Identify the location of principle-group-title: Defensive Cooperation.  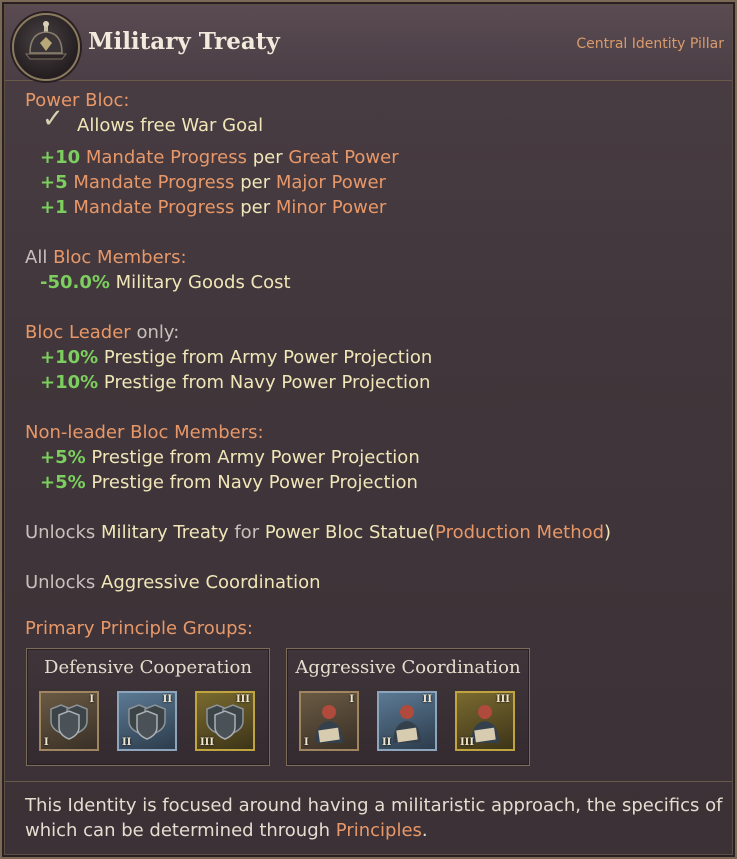
(148, 667).